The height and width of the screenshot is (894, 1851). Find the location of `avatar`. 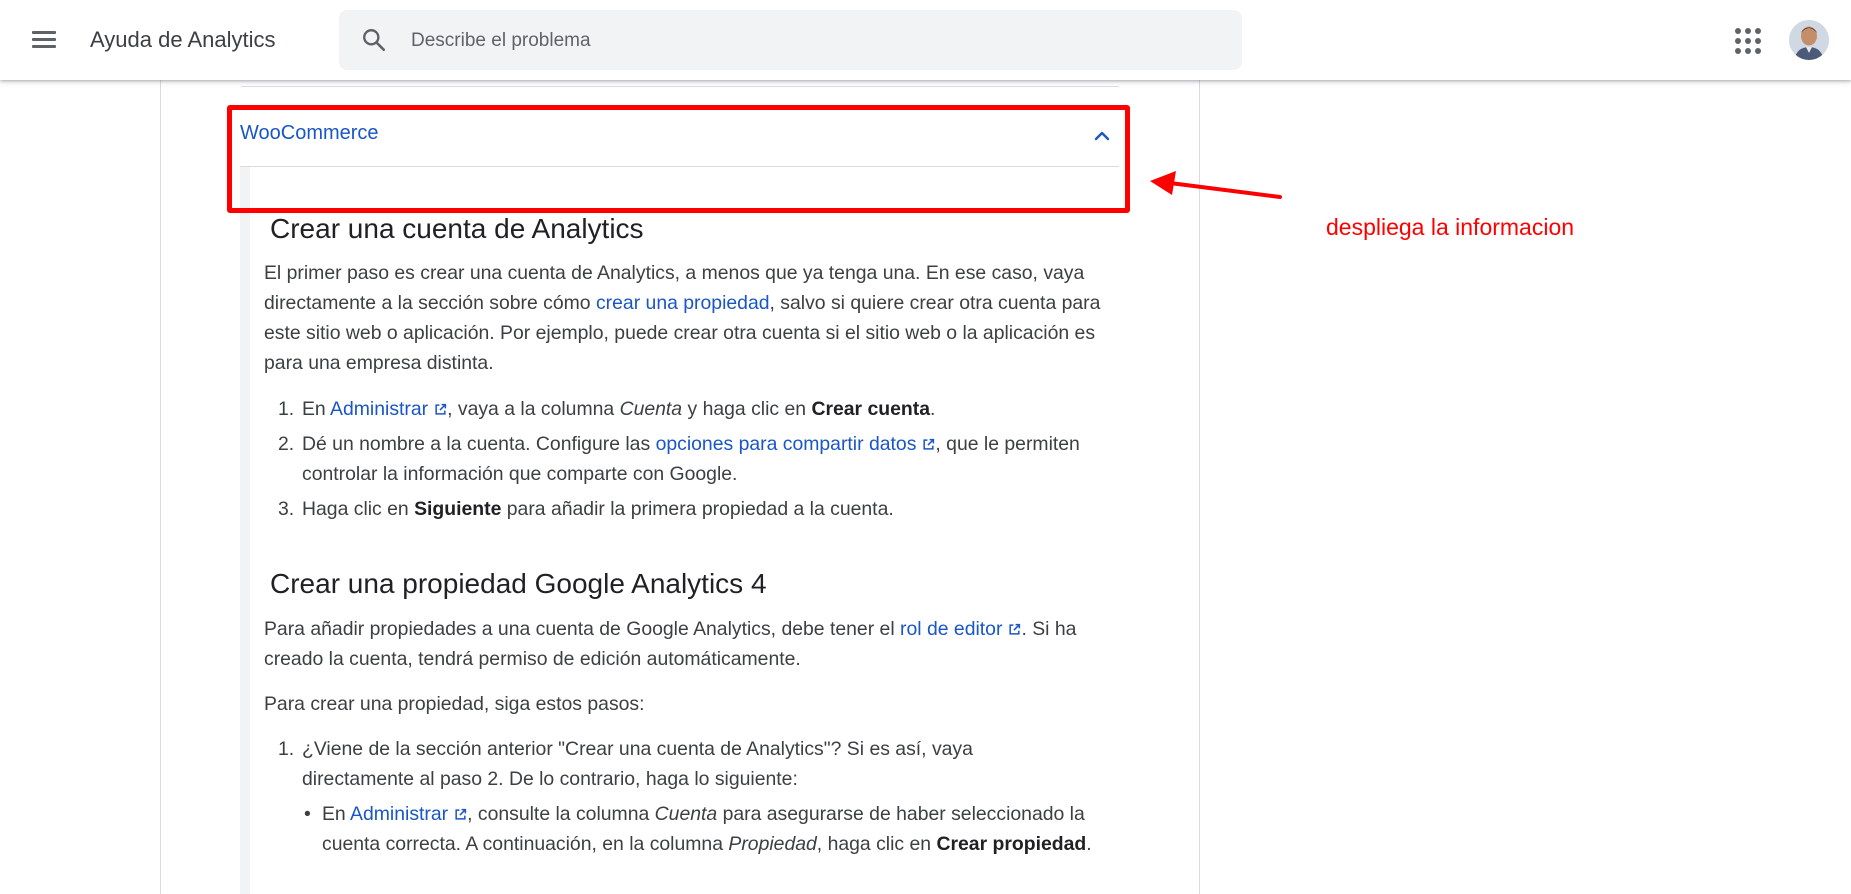

avatar is located at coordinates (1809, 40).